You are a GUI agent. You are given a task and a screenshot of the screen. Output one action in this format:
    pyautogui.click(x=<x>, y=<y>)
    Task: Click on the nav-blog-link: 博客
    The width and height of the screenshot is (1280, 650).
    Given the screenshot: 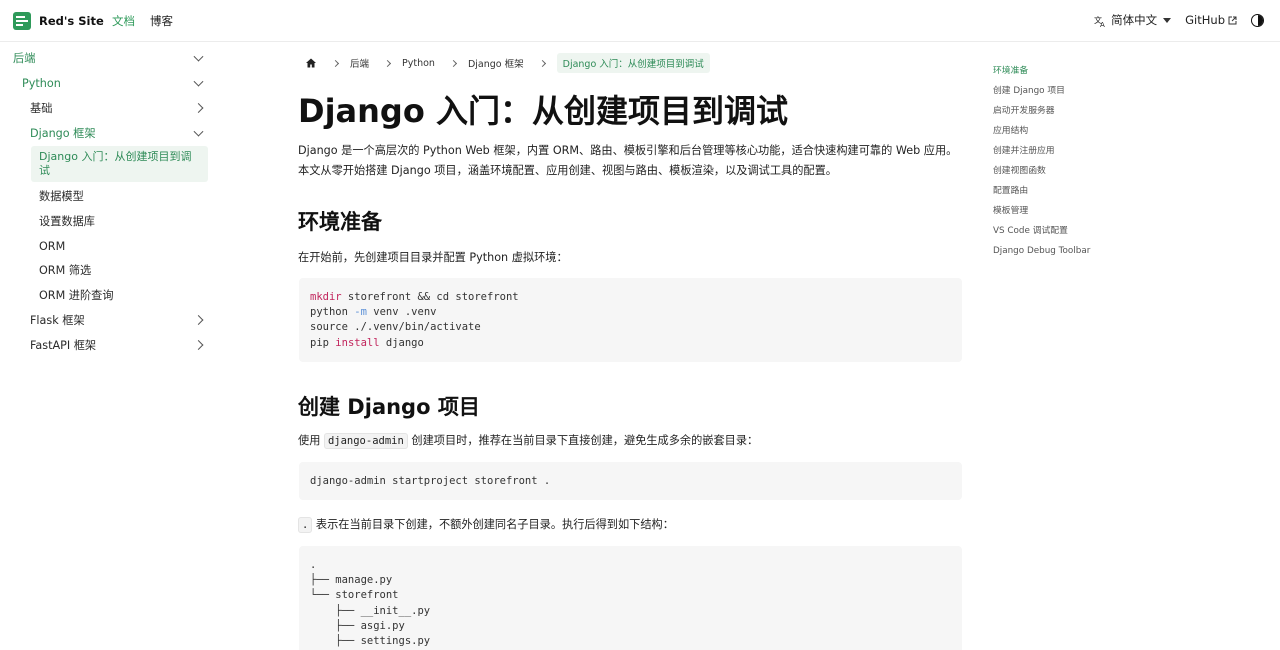 What is the action you would take?
    pyautogui.click(x=161, y=21)
    